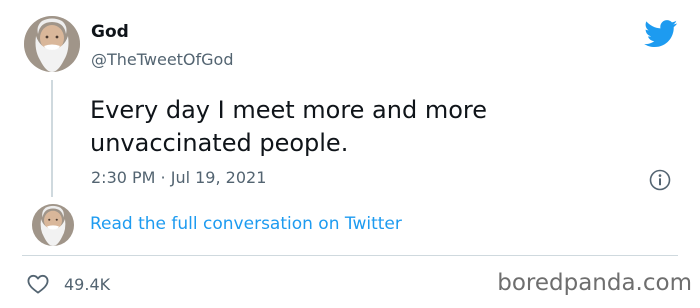 Image resolution: width=700 pixels, height=308 pixels. Describe the element at coordinates (594, 283) in the screenshot. I see `source-watermark: boredpanda.com` at that location.